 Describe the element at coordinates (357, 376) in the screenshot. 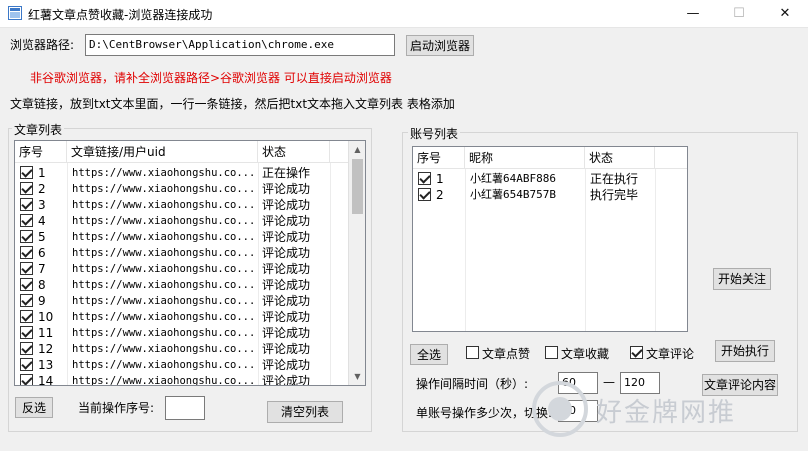

I see `scroll-down-icon: ▼` at that location.